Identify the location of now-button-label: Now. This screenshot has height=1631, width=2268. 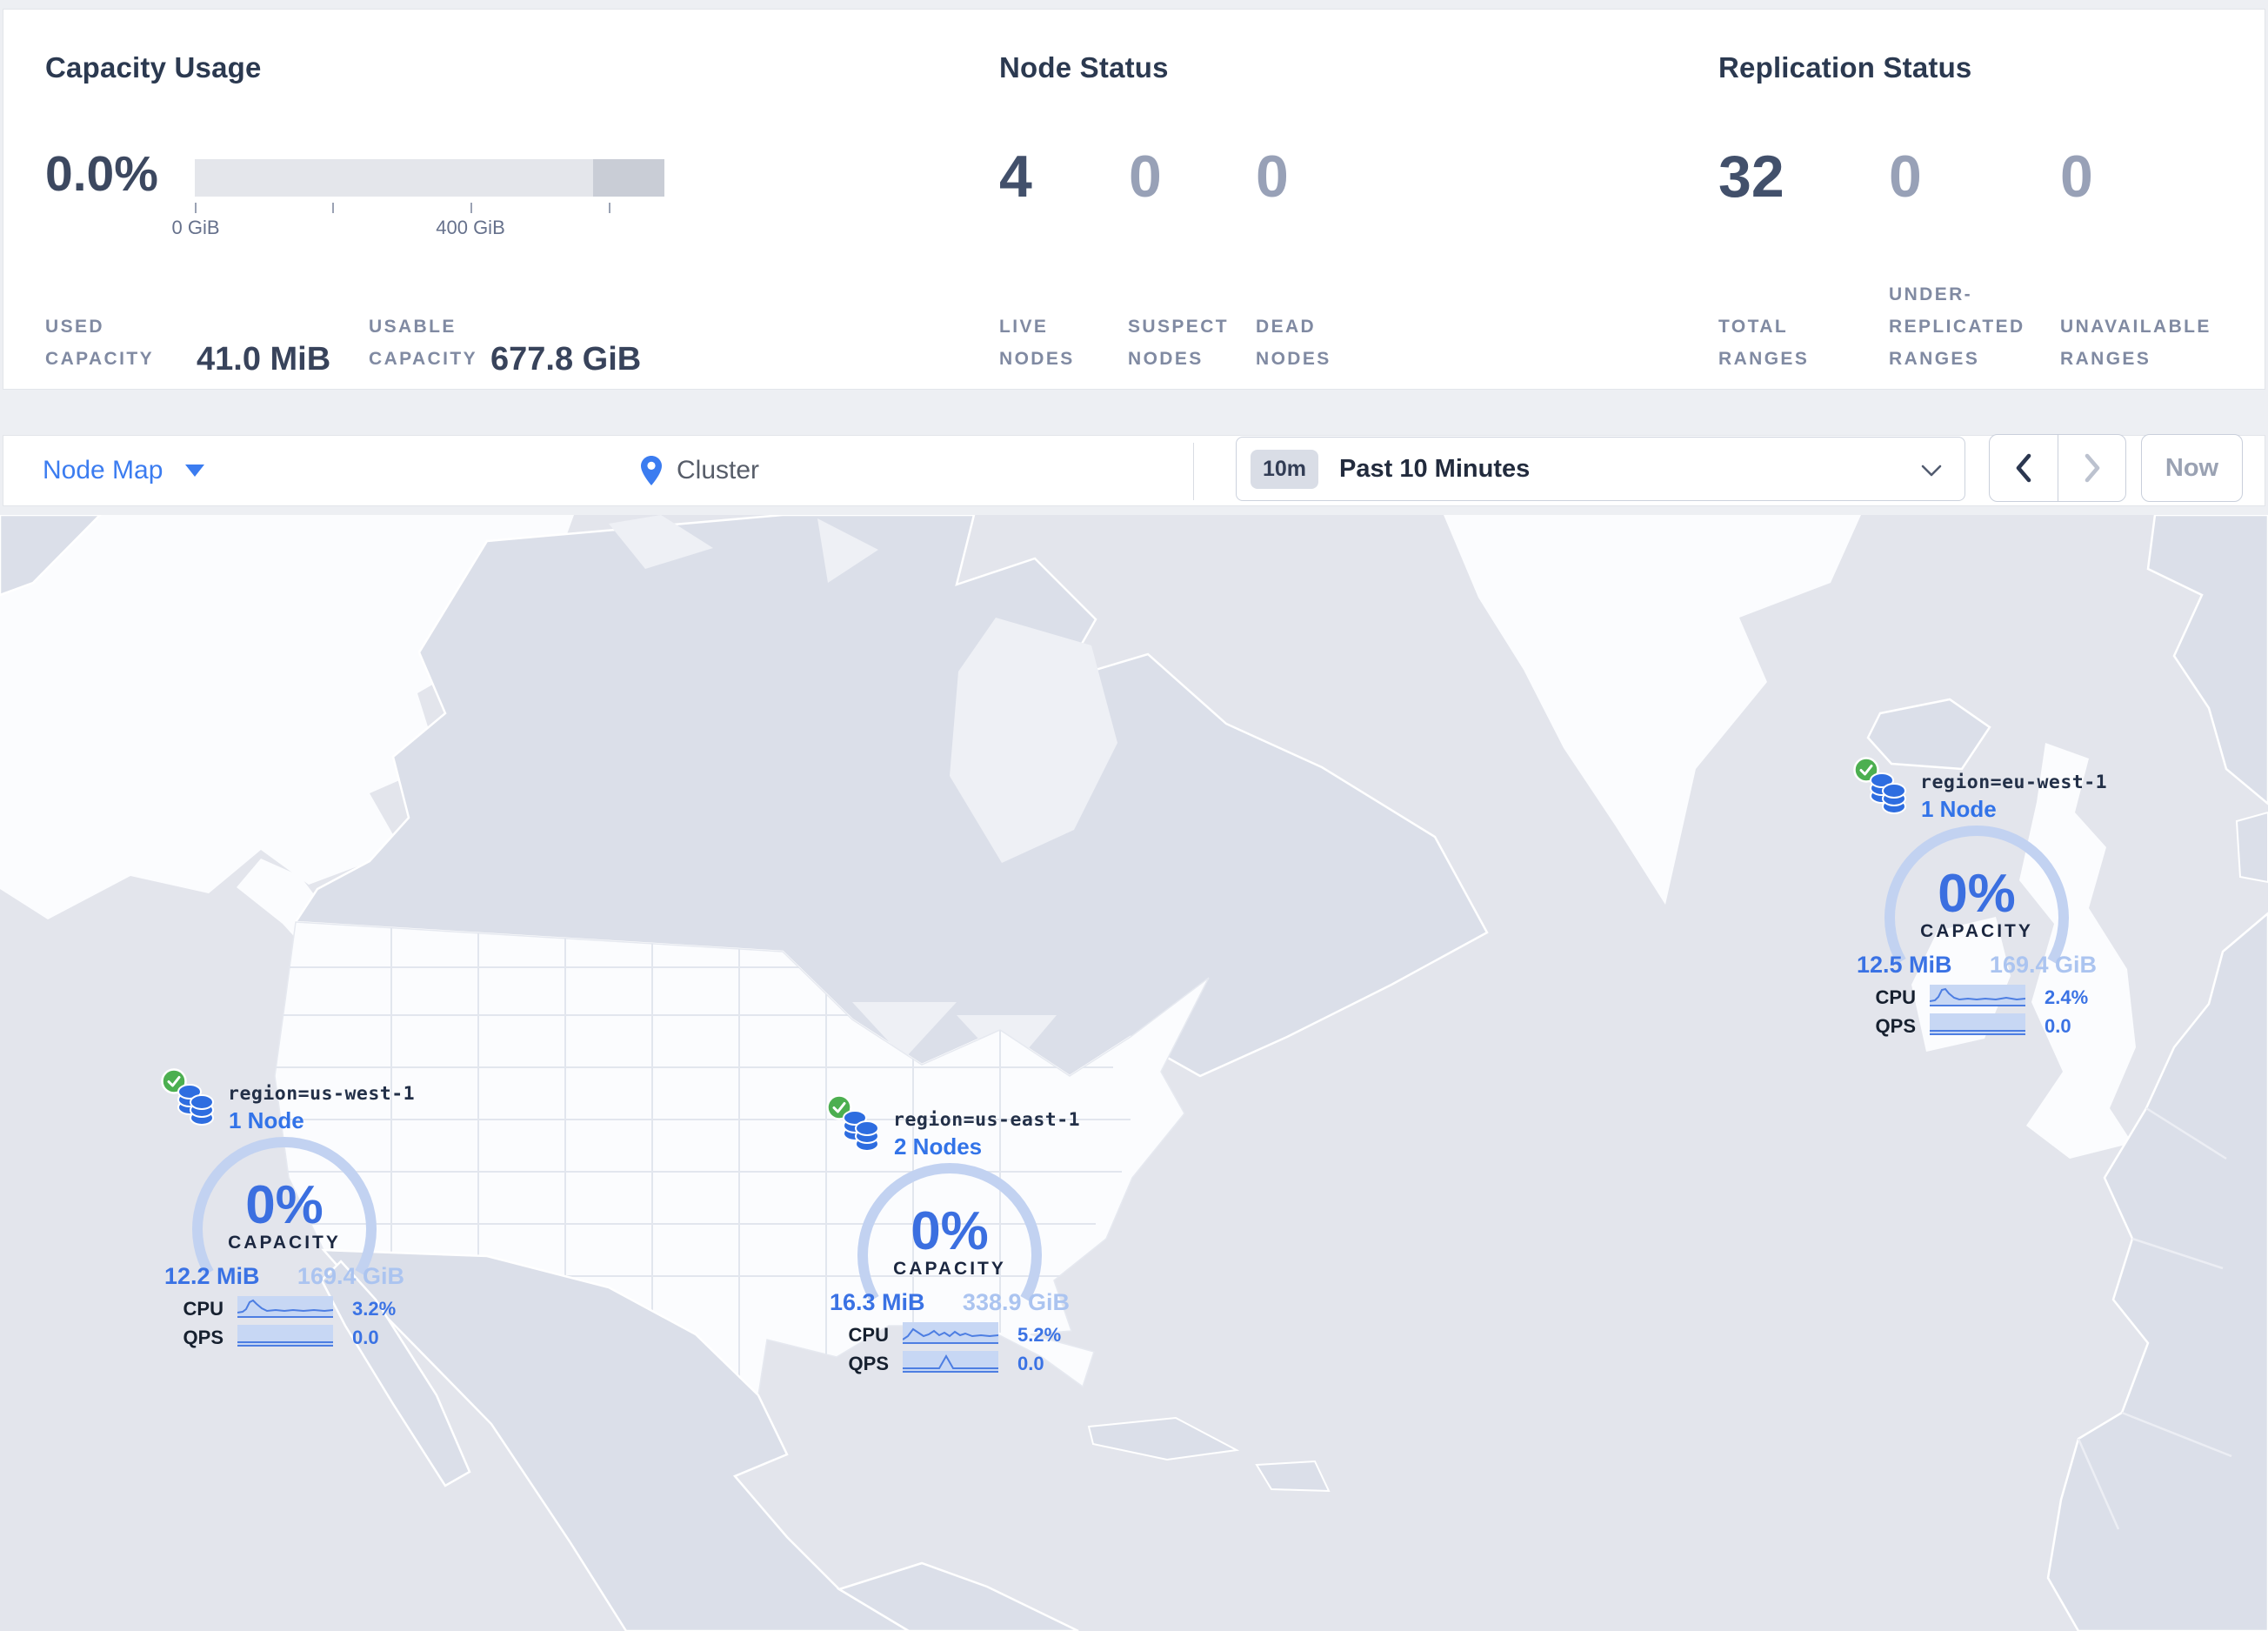
(2192, 468).